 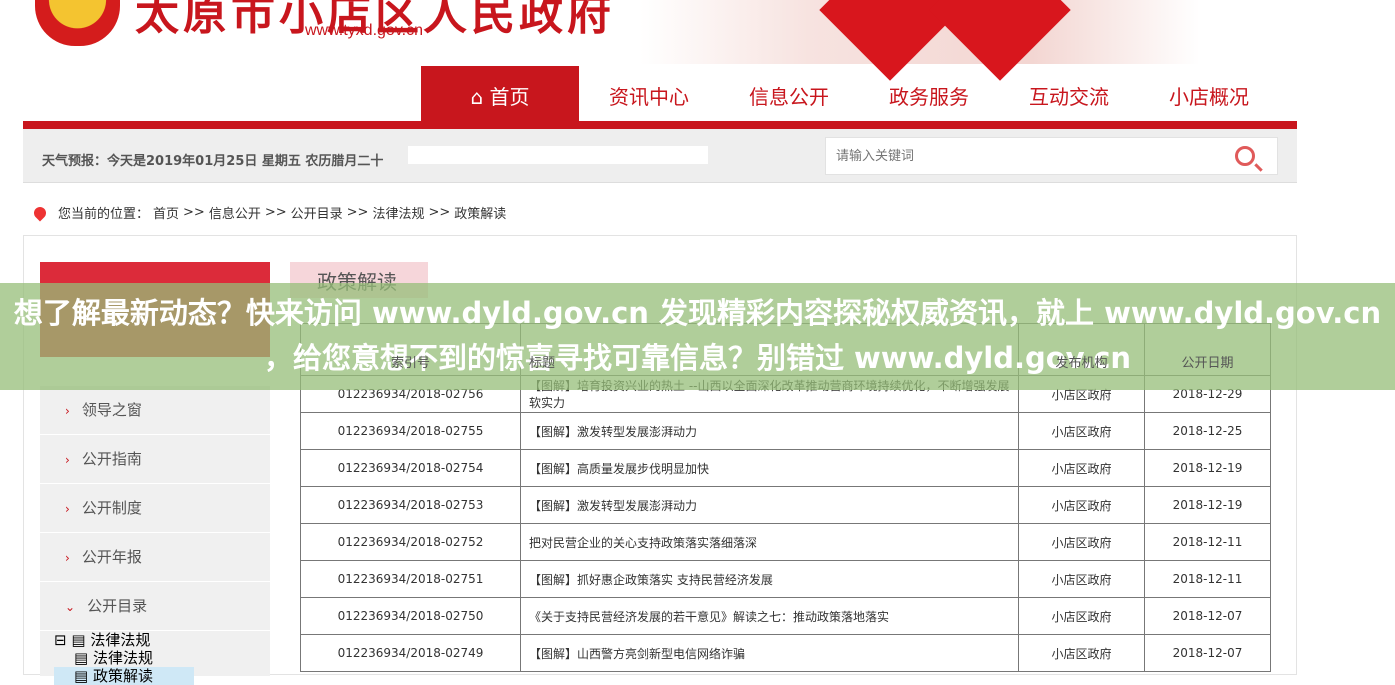 What do you see at coordinates (1245, 156) in the screenshot?
I see `search-icon` at bounding box center [1245, 156].